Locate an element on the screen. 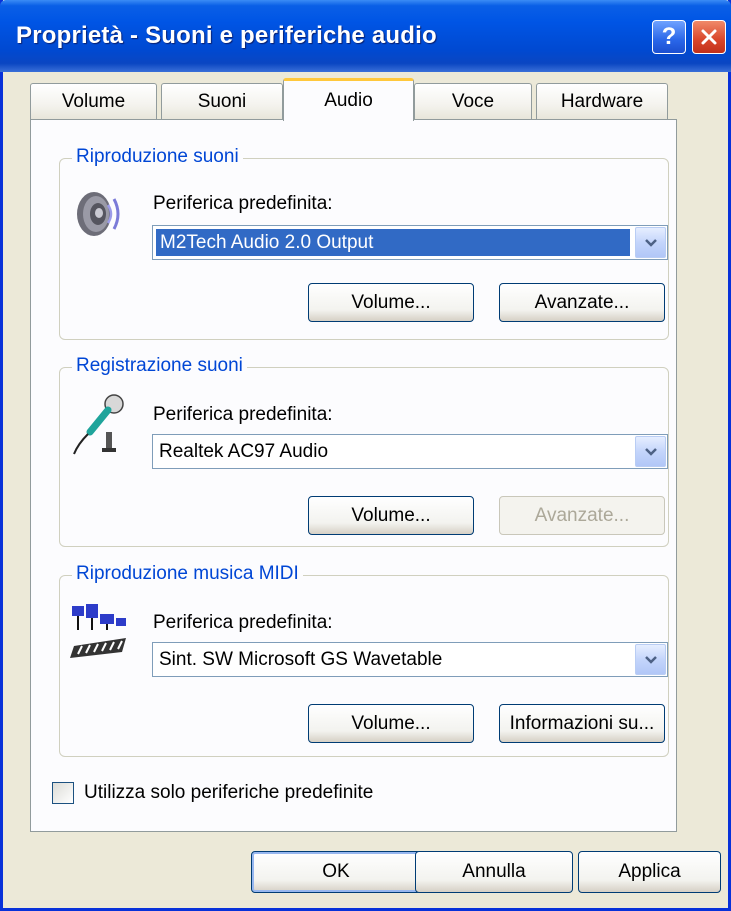  tab-label: Volume is located at coordinates (93, 101).